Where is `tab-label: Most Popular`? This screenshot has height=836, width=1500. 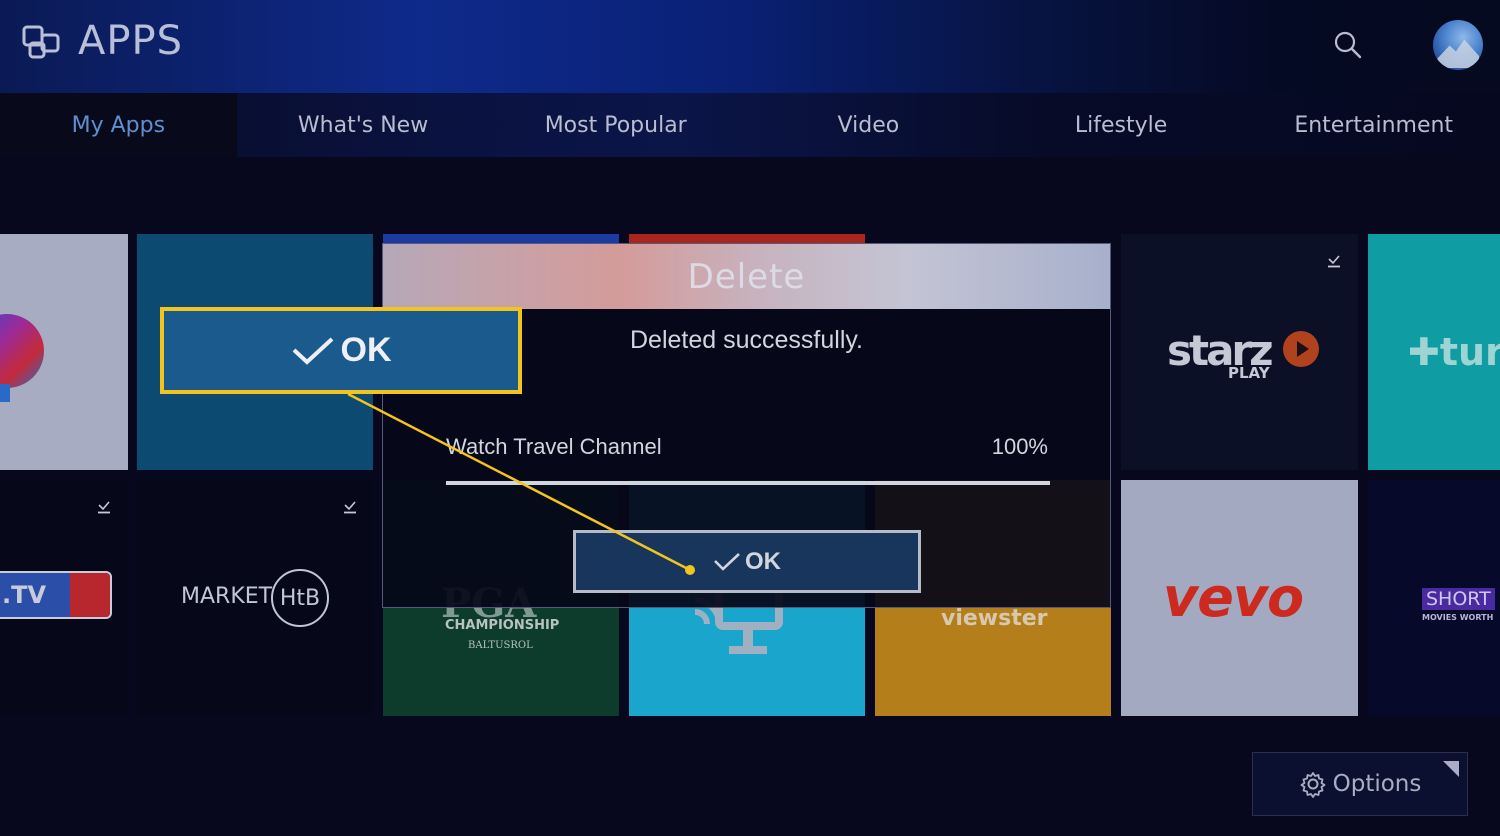 tab-label: Most Popular is located at coordinates (615, 125).